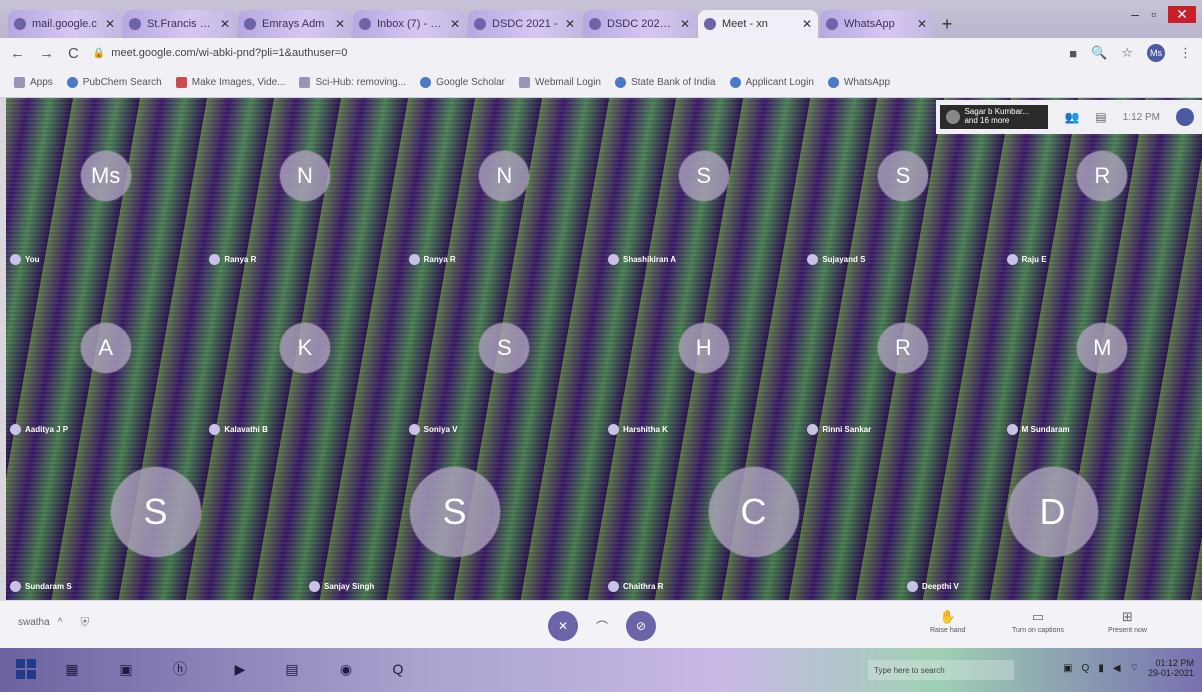 Image resolution: width=1202 pixels, height=692 pixels. Describe the element at coordinates (504, 358) in the screenshot. I see `participant-tile: S Soniya V` at that location.